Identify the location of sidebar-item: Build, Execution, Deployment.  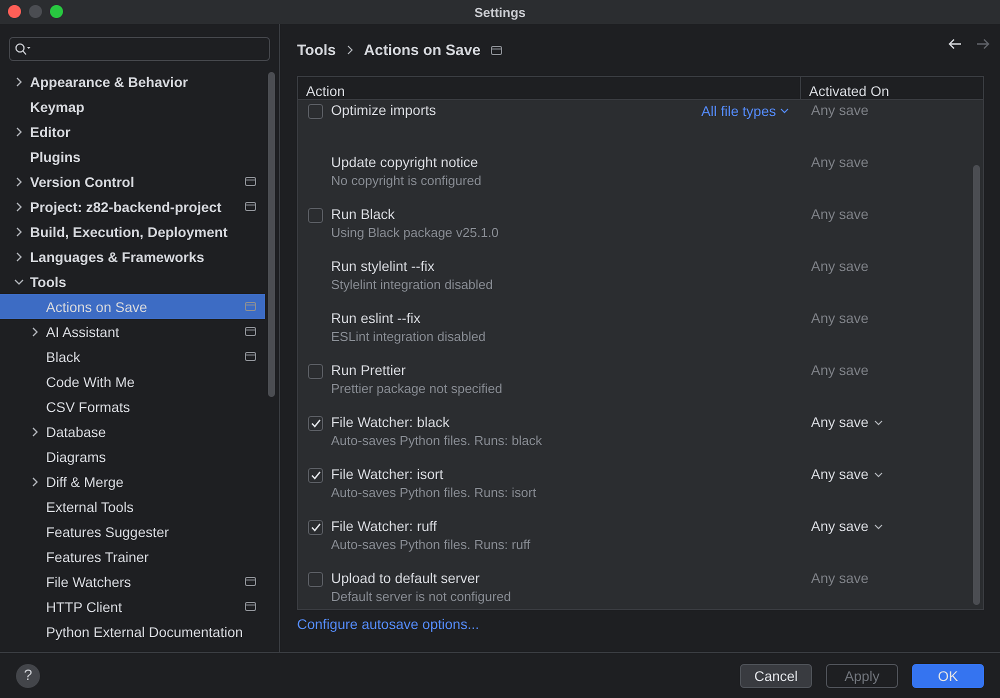
(132, 231).